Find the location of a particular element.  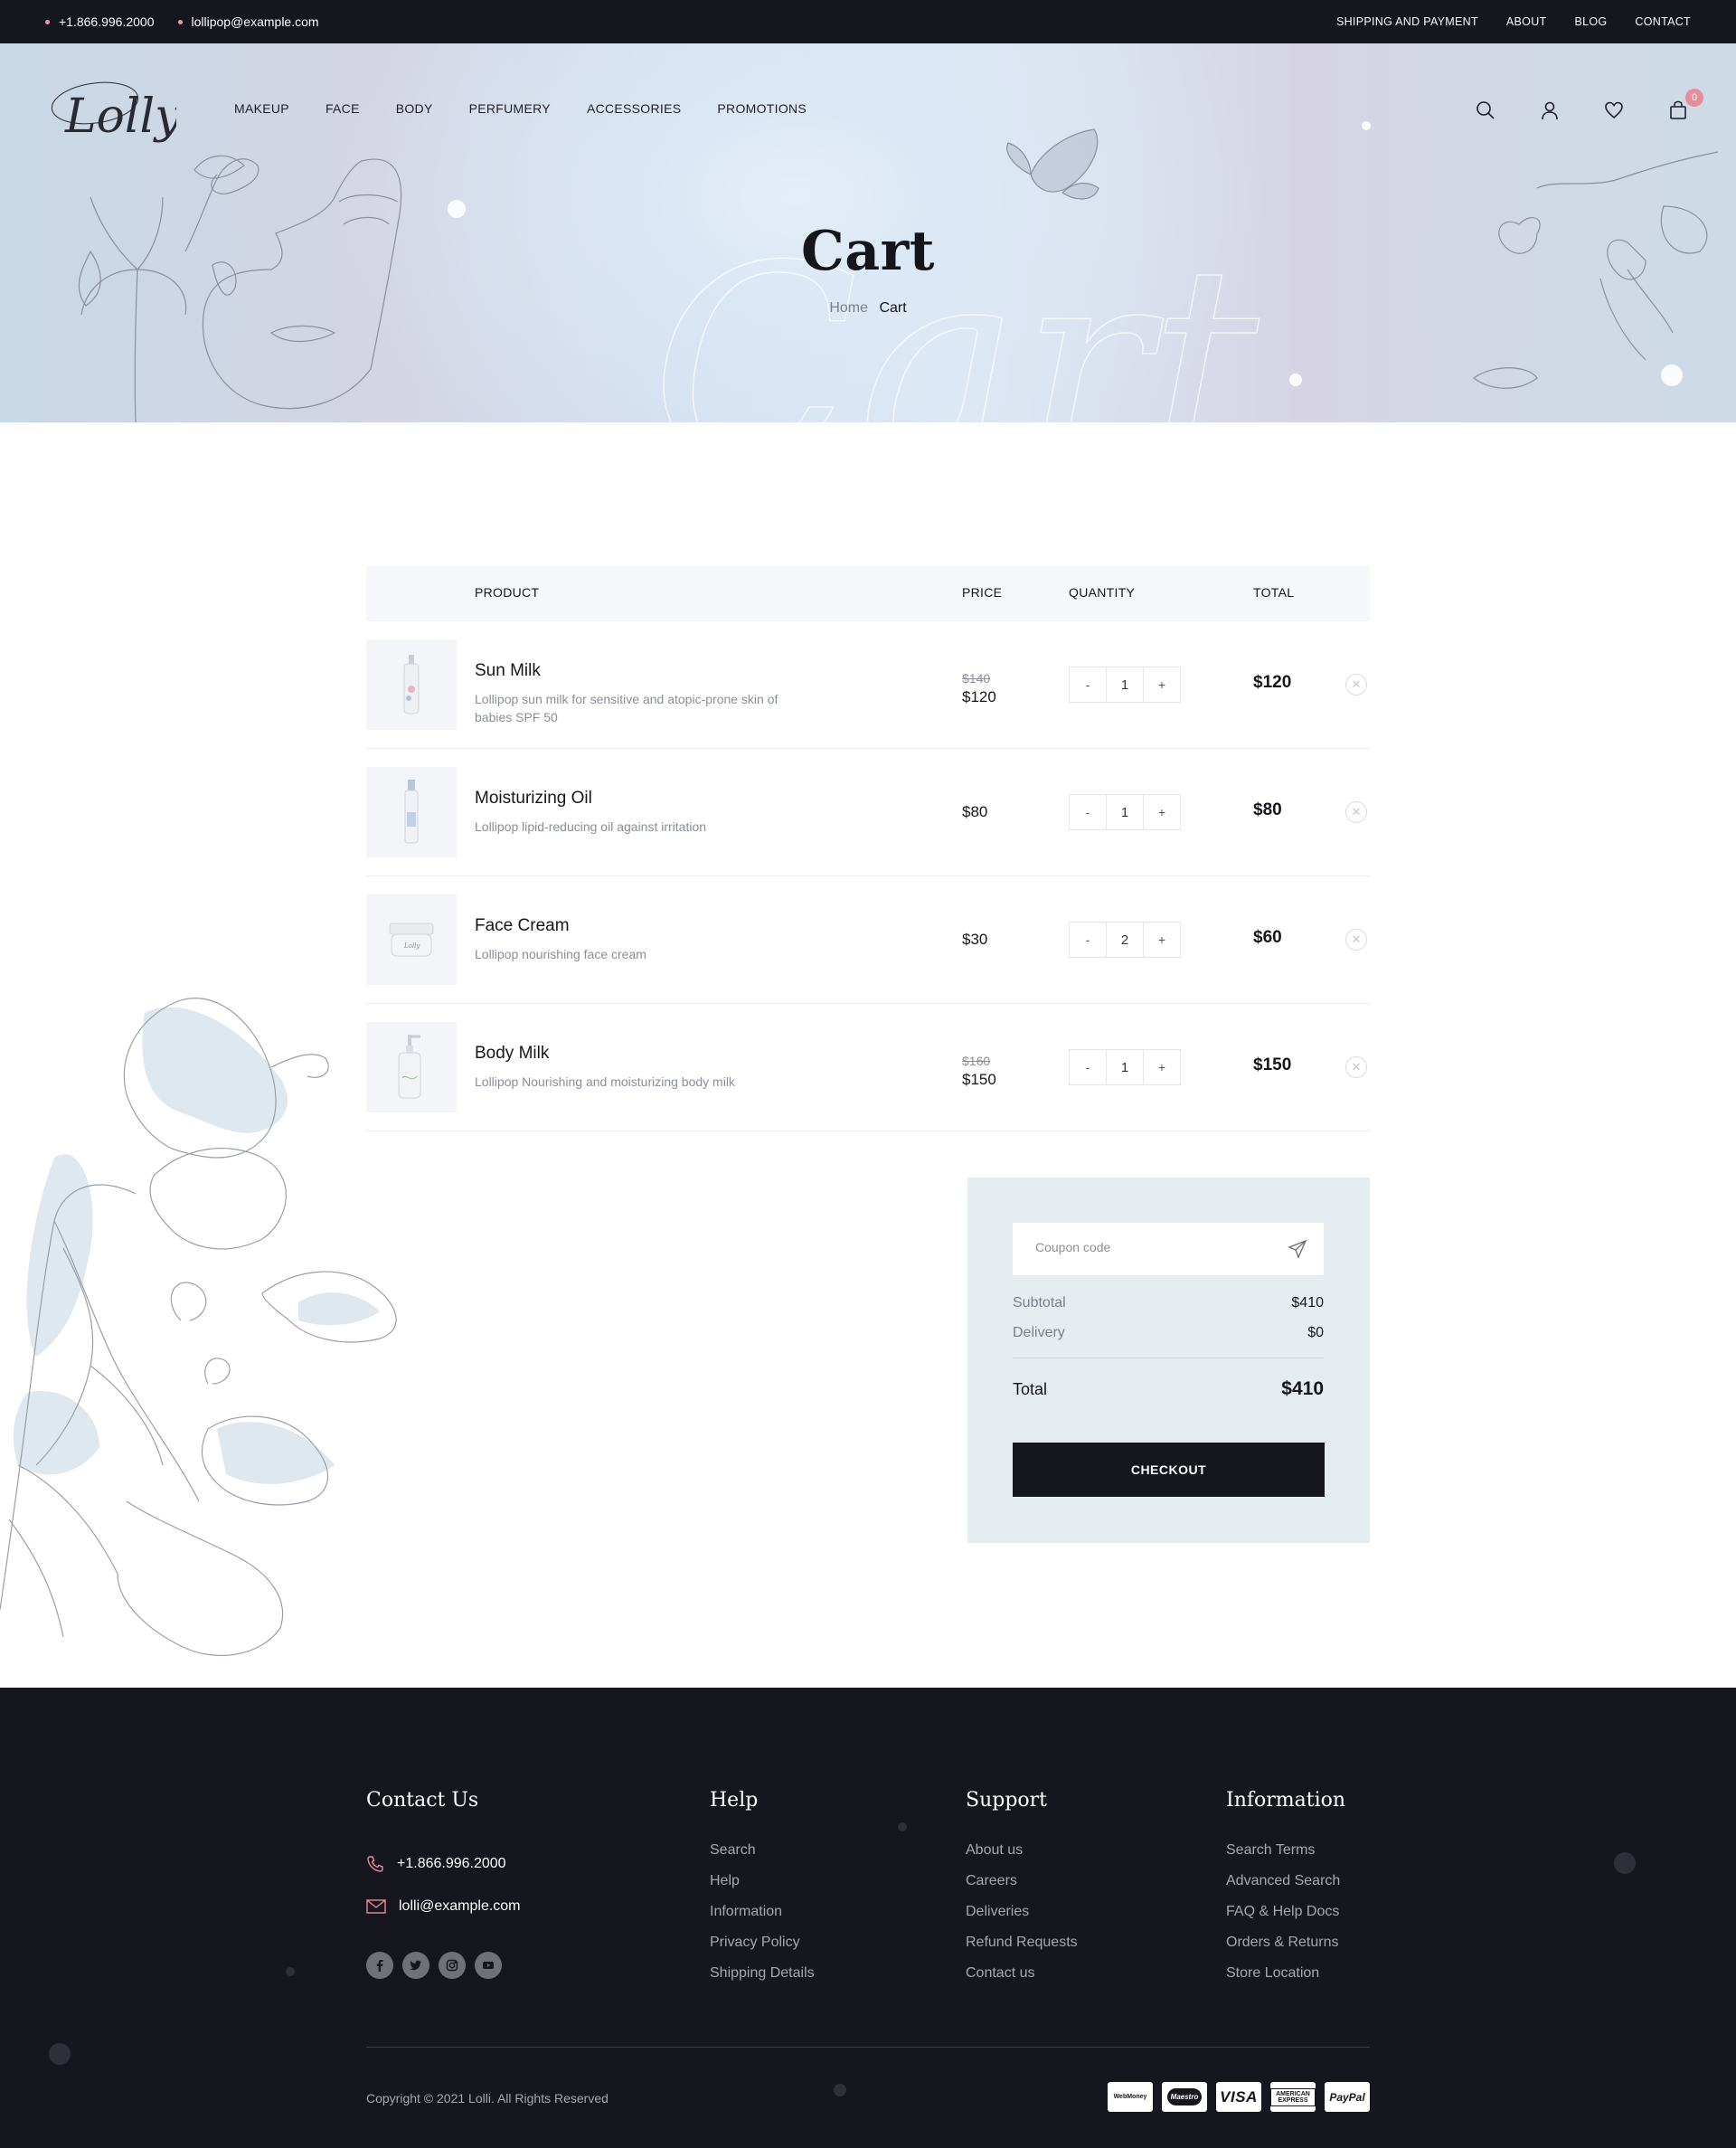

quantity-stepper: - 1 + is located at coordinates (1125, 812).